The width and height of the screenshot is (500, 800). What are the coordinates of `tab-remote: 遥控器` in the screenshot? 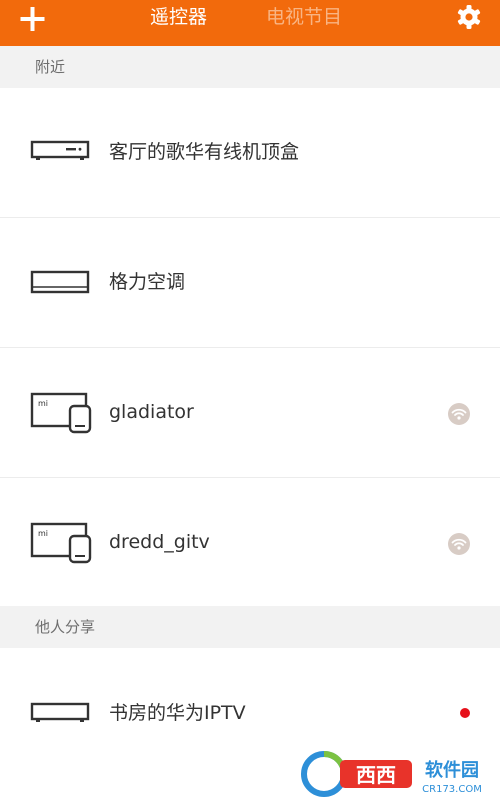 It's located at (178, 17).